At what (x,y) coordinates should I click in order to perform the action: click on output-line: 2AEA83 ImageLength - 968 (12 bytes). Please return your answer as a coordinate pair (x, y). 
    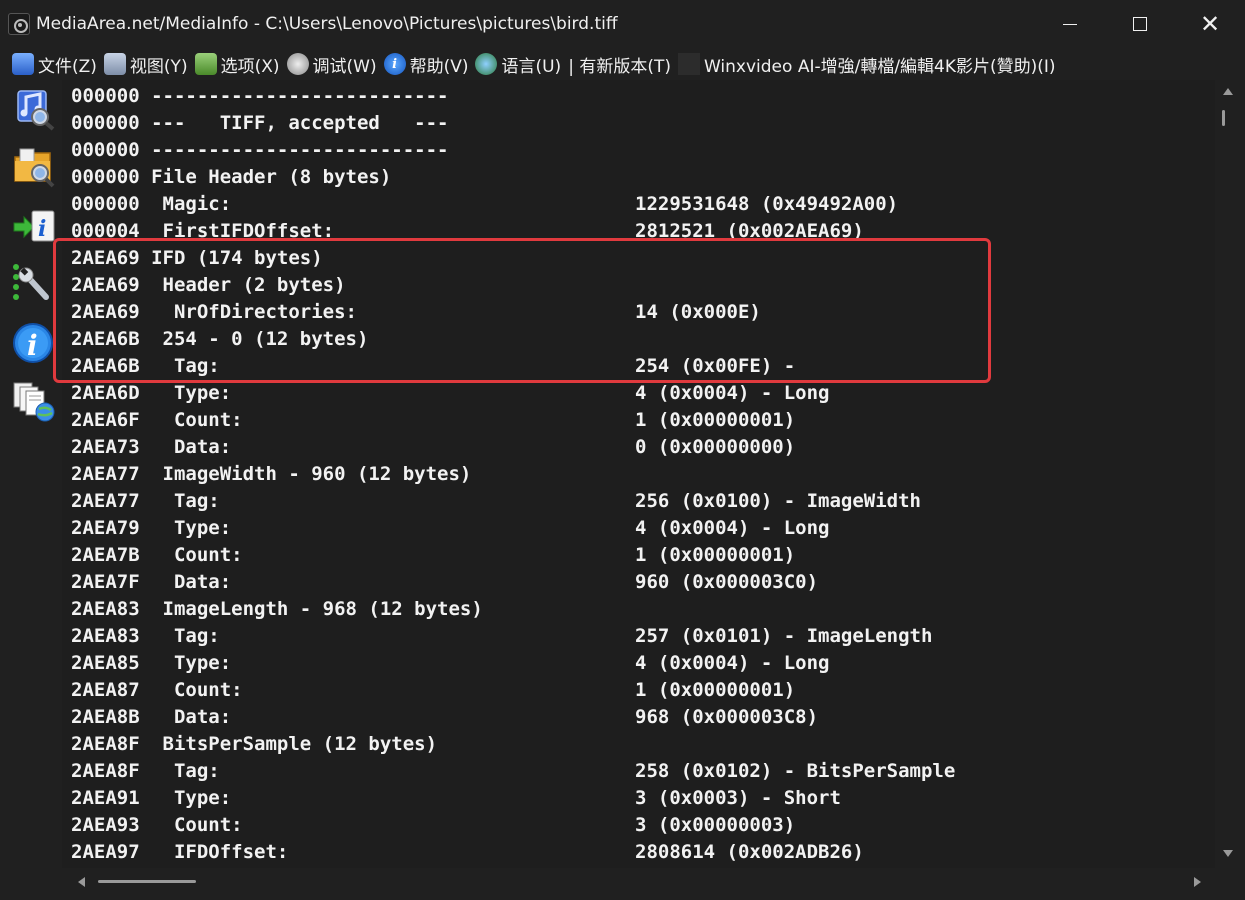
    Looking at the image, I should click on (277, 609).